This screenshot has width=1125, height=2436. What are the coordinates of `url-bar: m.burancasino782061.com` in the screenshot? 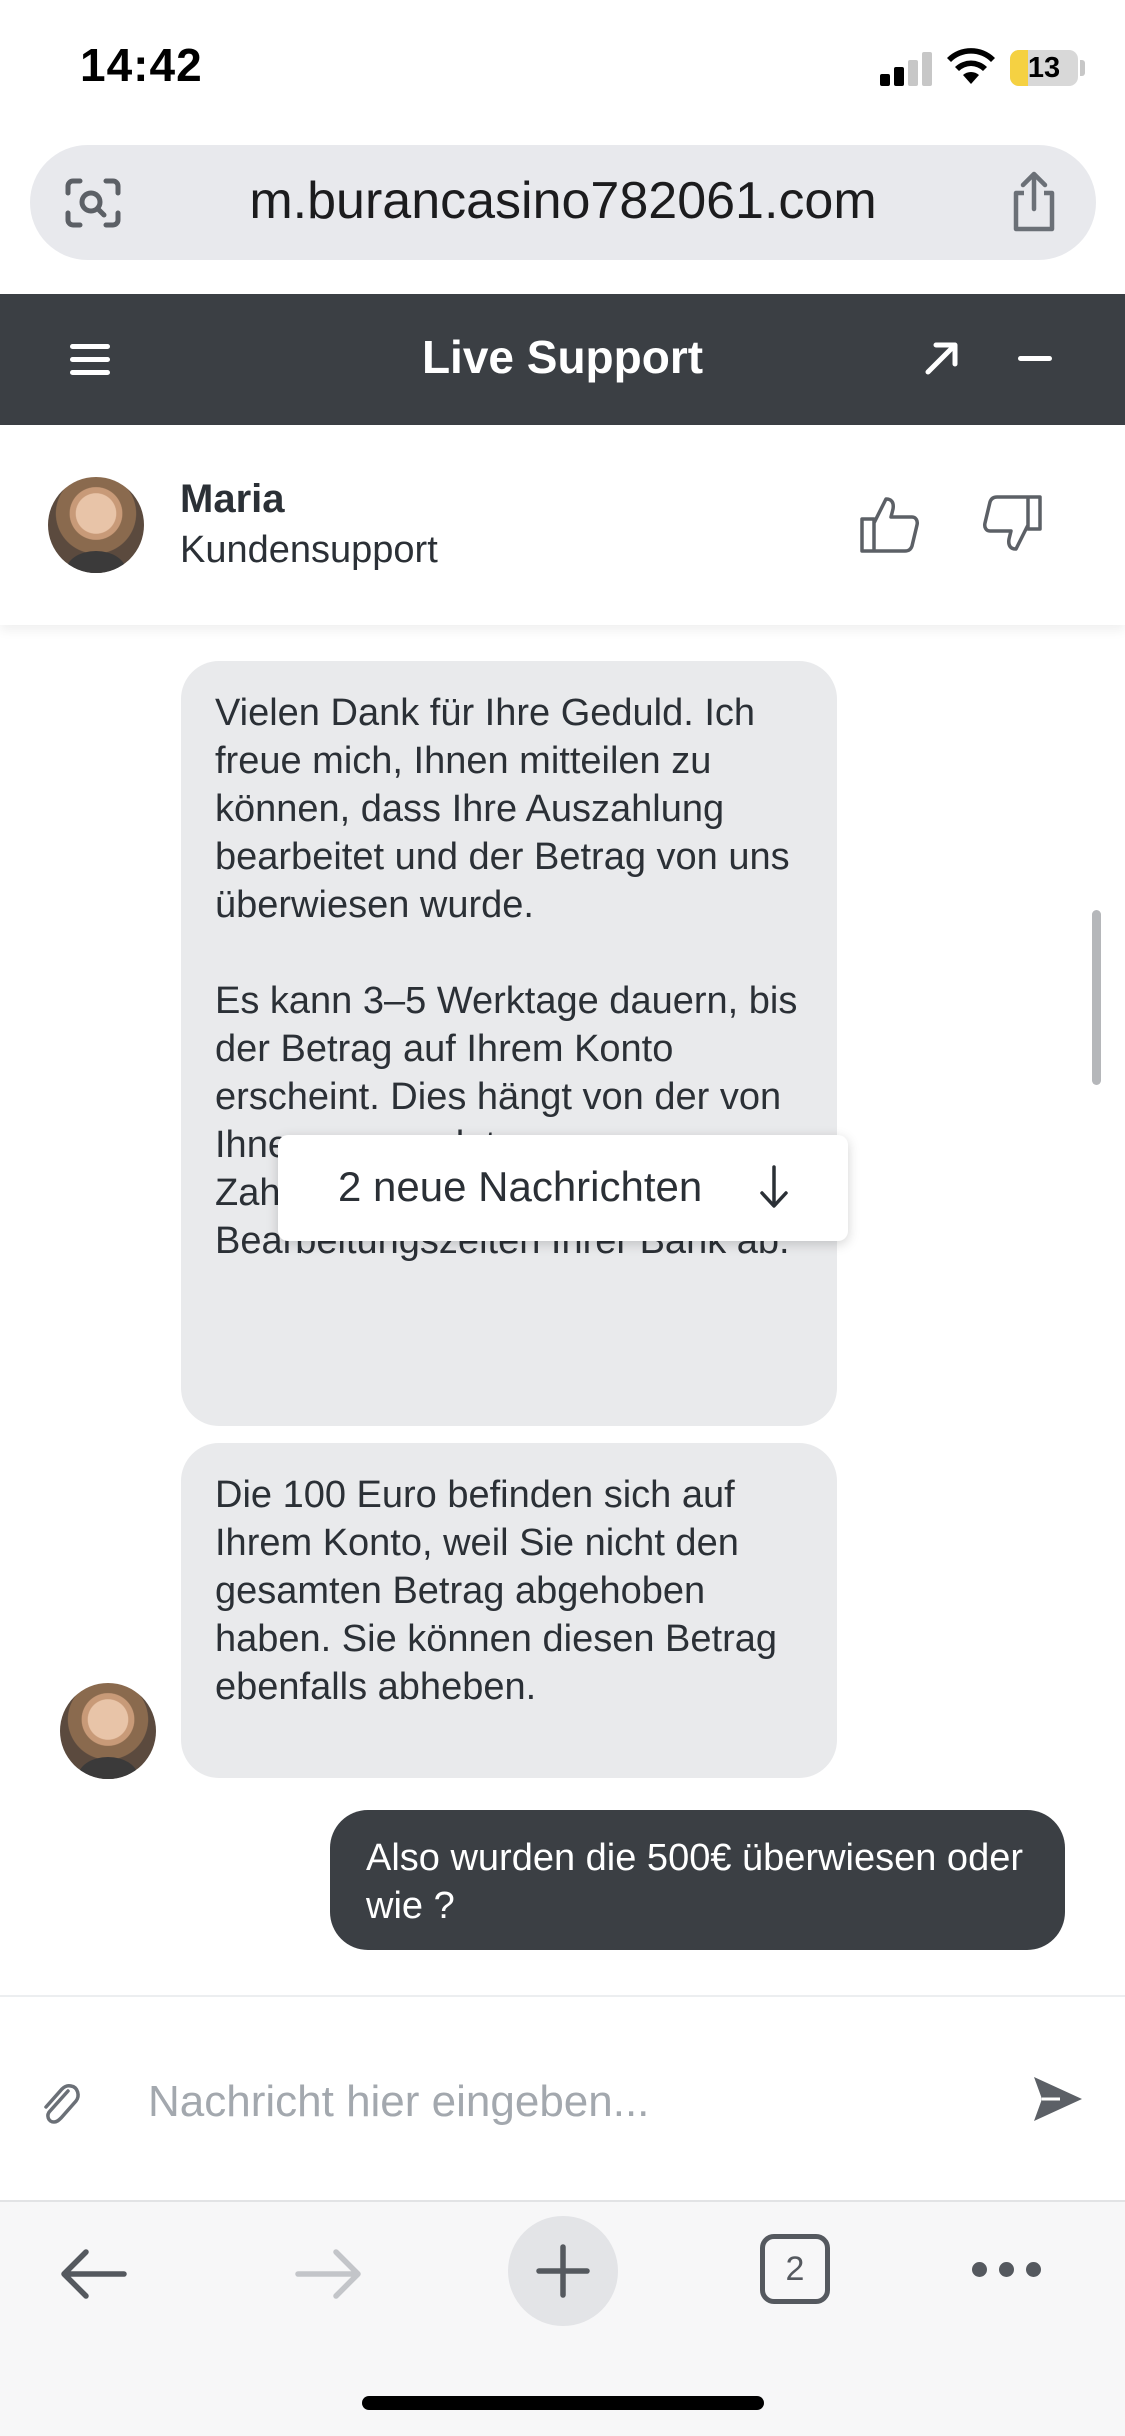 It's located at (563, 202).